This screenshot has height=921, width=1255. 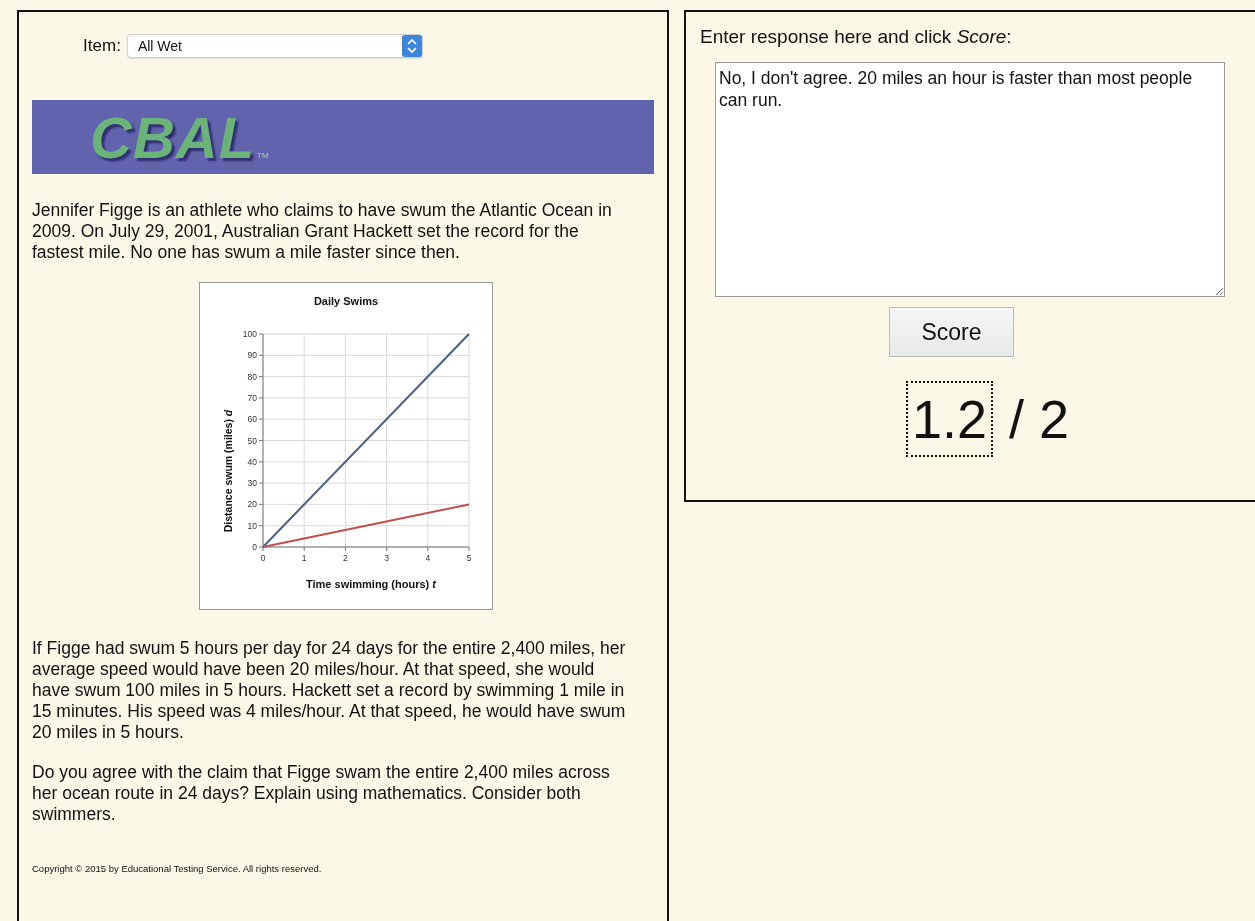 What do you see at coordinates (304, 558) in the screenshot?
I see `tick-label: 1` at bounding box center [304, 558].